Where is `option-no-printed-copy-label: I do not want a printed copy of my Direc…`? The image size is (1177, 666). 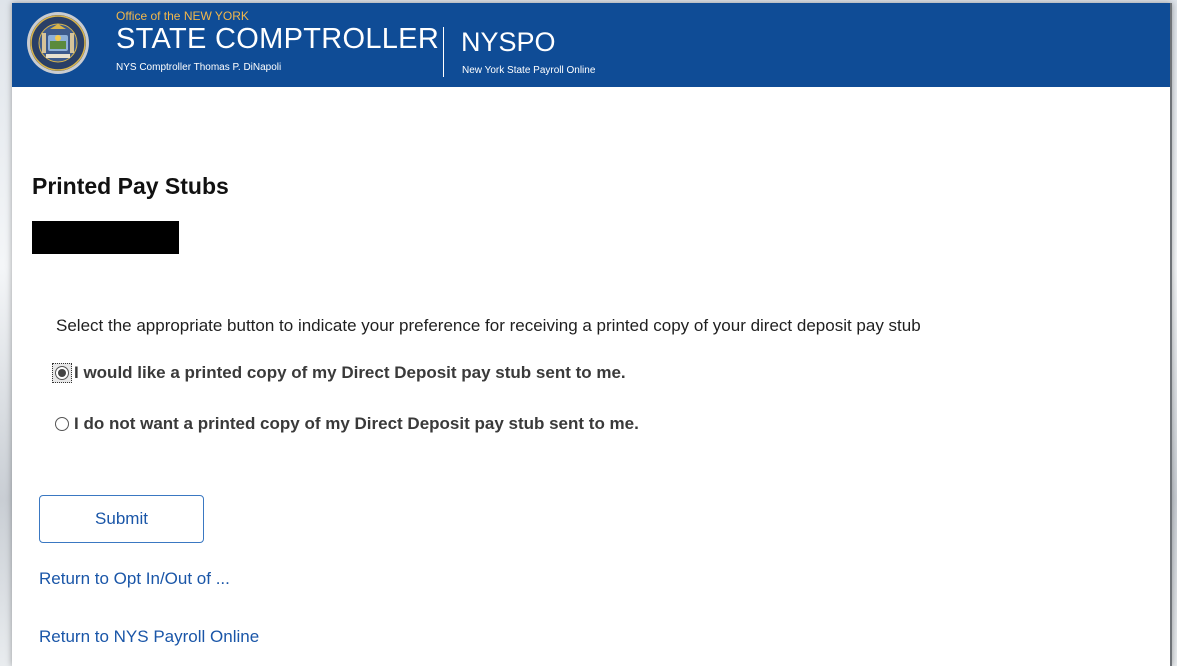
option-no-printed-copy-label: I do not want a printed copy of my Direc… is located at coordinates (356, 423).